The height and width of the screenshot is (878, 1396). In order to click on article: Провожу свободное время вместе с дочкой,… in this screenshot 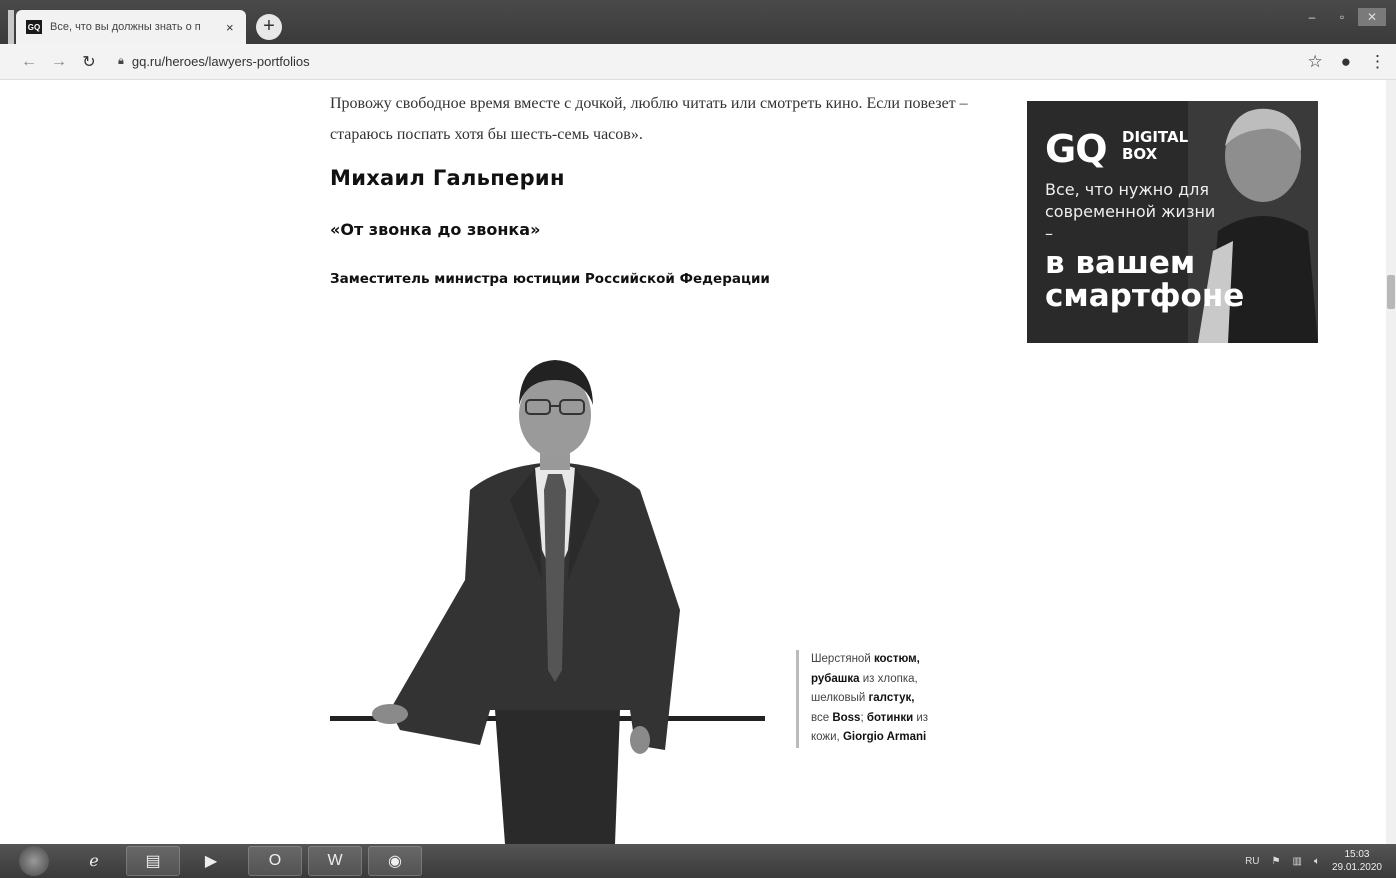, I will do `click(650, 183)`.